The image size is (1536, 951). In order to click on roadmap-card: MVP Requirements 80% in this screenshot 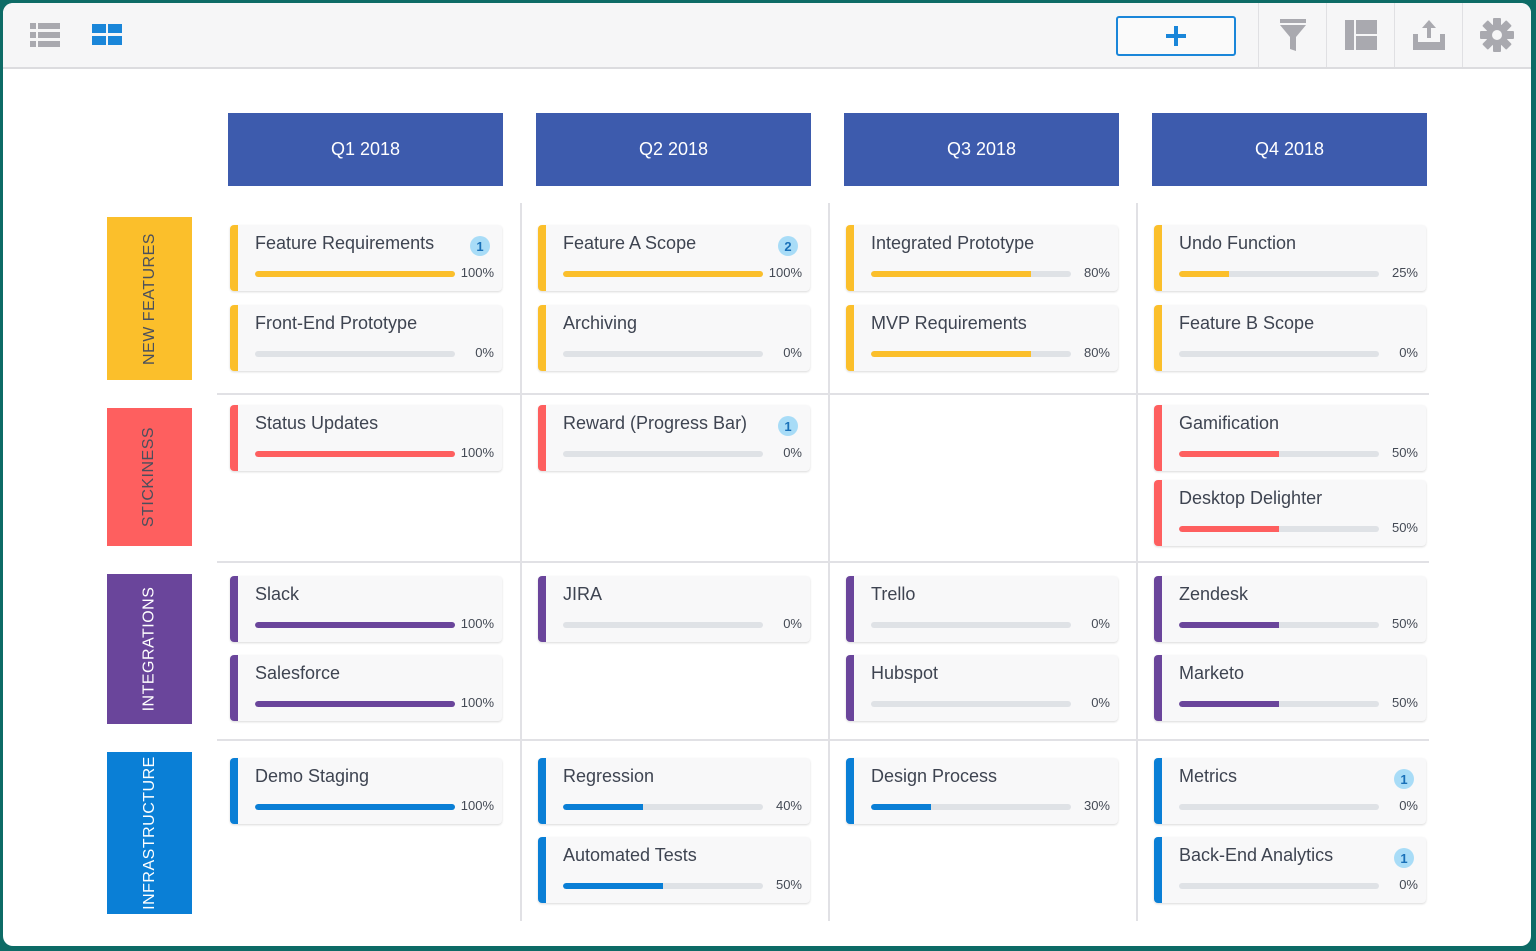, I will do `click(982, 338)`.